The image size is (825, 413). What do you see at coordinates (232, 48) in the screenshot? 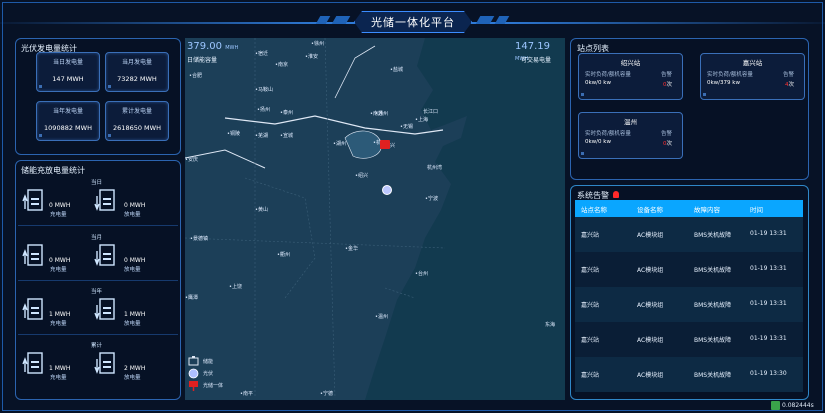
I see `storage-capacity-unit: MWH` at bounding box center [232, 48].